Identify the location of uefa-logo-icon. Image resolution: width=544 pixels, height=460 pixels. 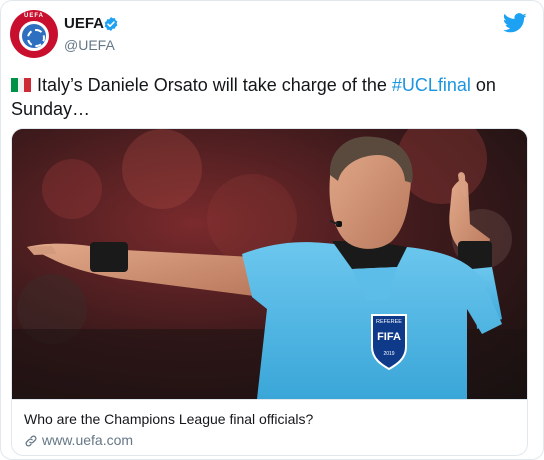
(34, 36).